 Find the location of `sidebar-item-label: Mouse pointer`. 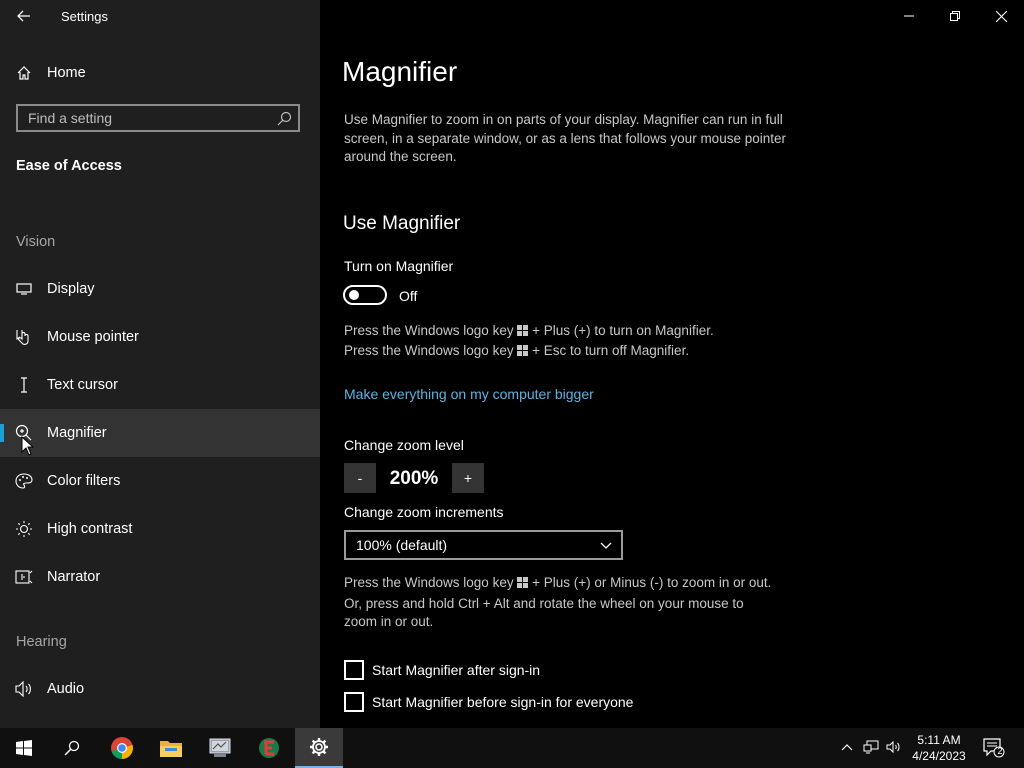

sidebar-item-label: Mouse pointer is located at coordinates (93, 337).